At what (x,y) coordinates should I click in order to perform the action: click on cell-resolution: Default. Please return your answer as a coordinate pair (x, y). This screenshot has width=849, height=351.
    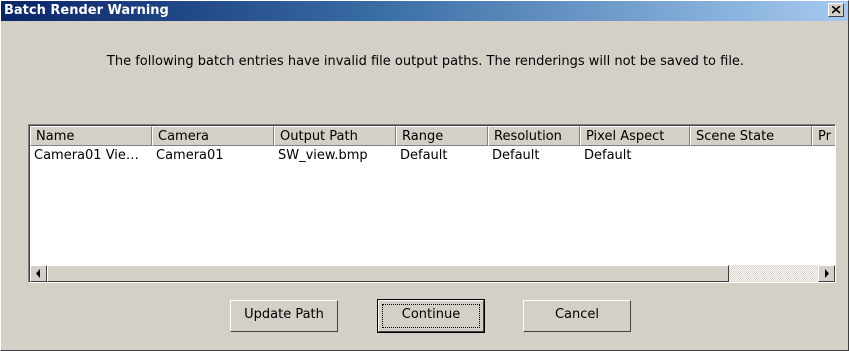
    Looking at the image, I should click on (516, 155).